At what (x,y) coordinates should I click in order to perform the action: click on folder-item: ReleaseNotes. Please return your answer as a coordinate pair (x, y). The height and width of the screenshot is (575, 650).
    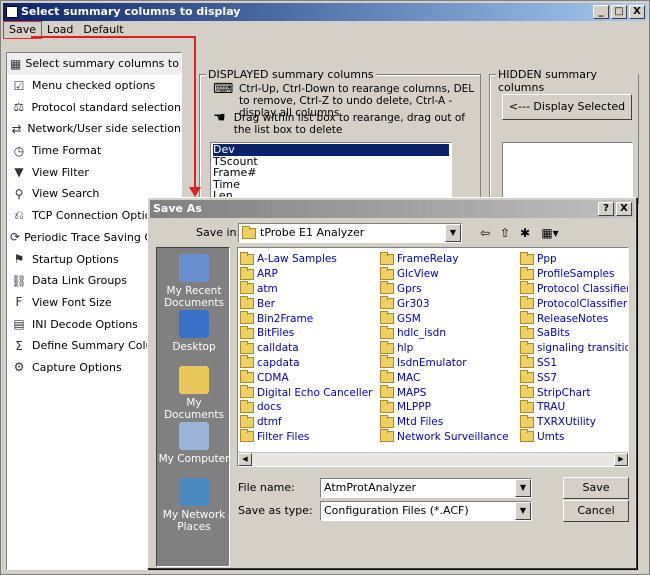
    Looking at the image, I should click on (574, 318).